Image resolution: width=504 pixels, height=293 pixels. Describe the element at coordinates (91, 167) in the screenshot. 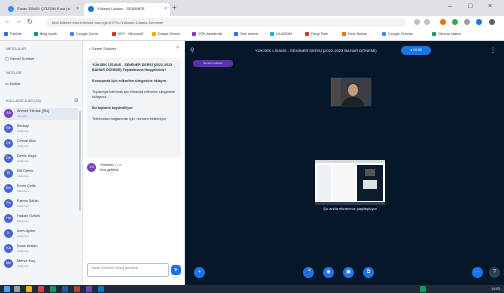

I see `avatar: Yö` at that location.